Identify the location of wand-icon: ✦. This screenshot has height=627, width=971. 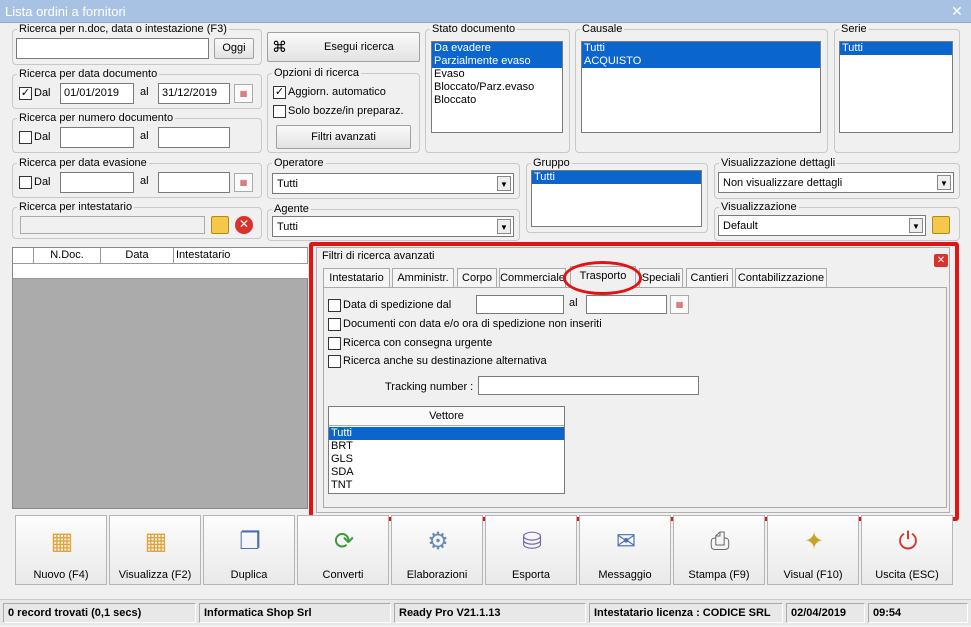
(814, 541).